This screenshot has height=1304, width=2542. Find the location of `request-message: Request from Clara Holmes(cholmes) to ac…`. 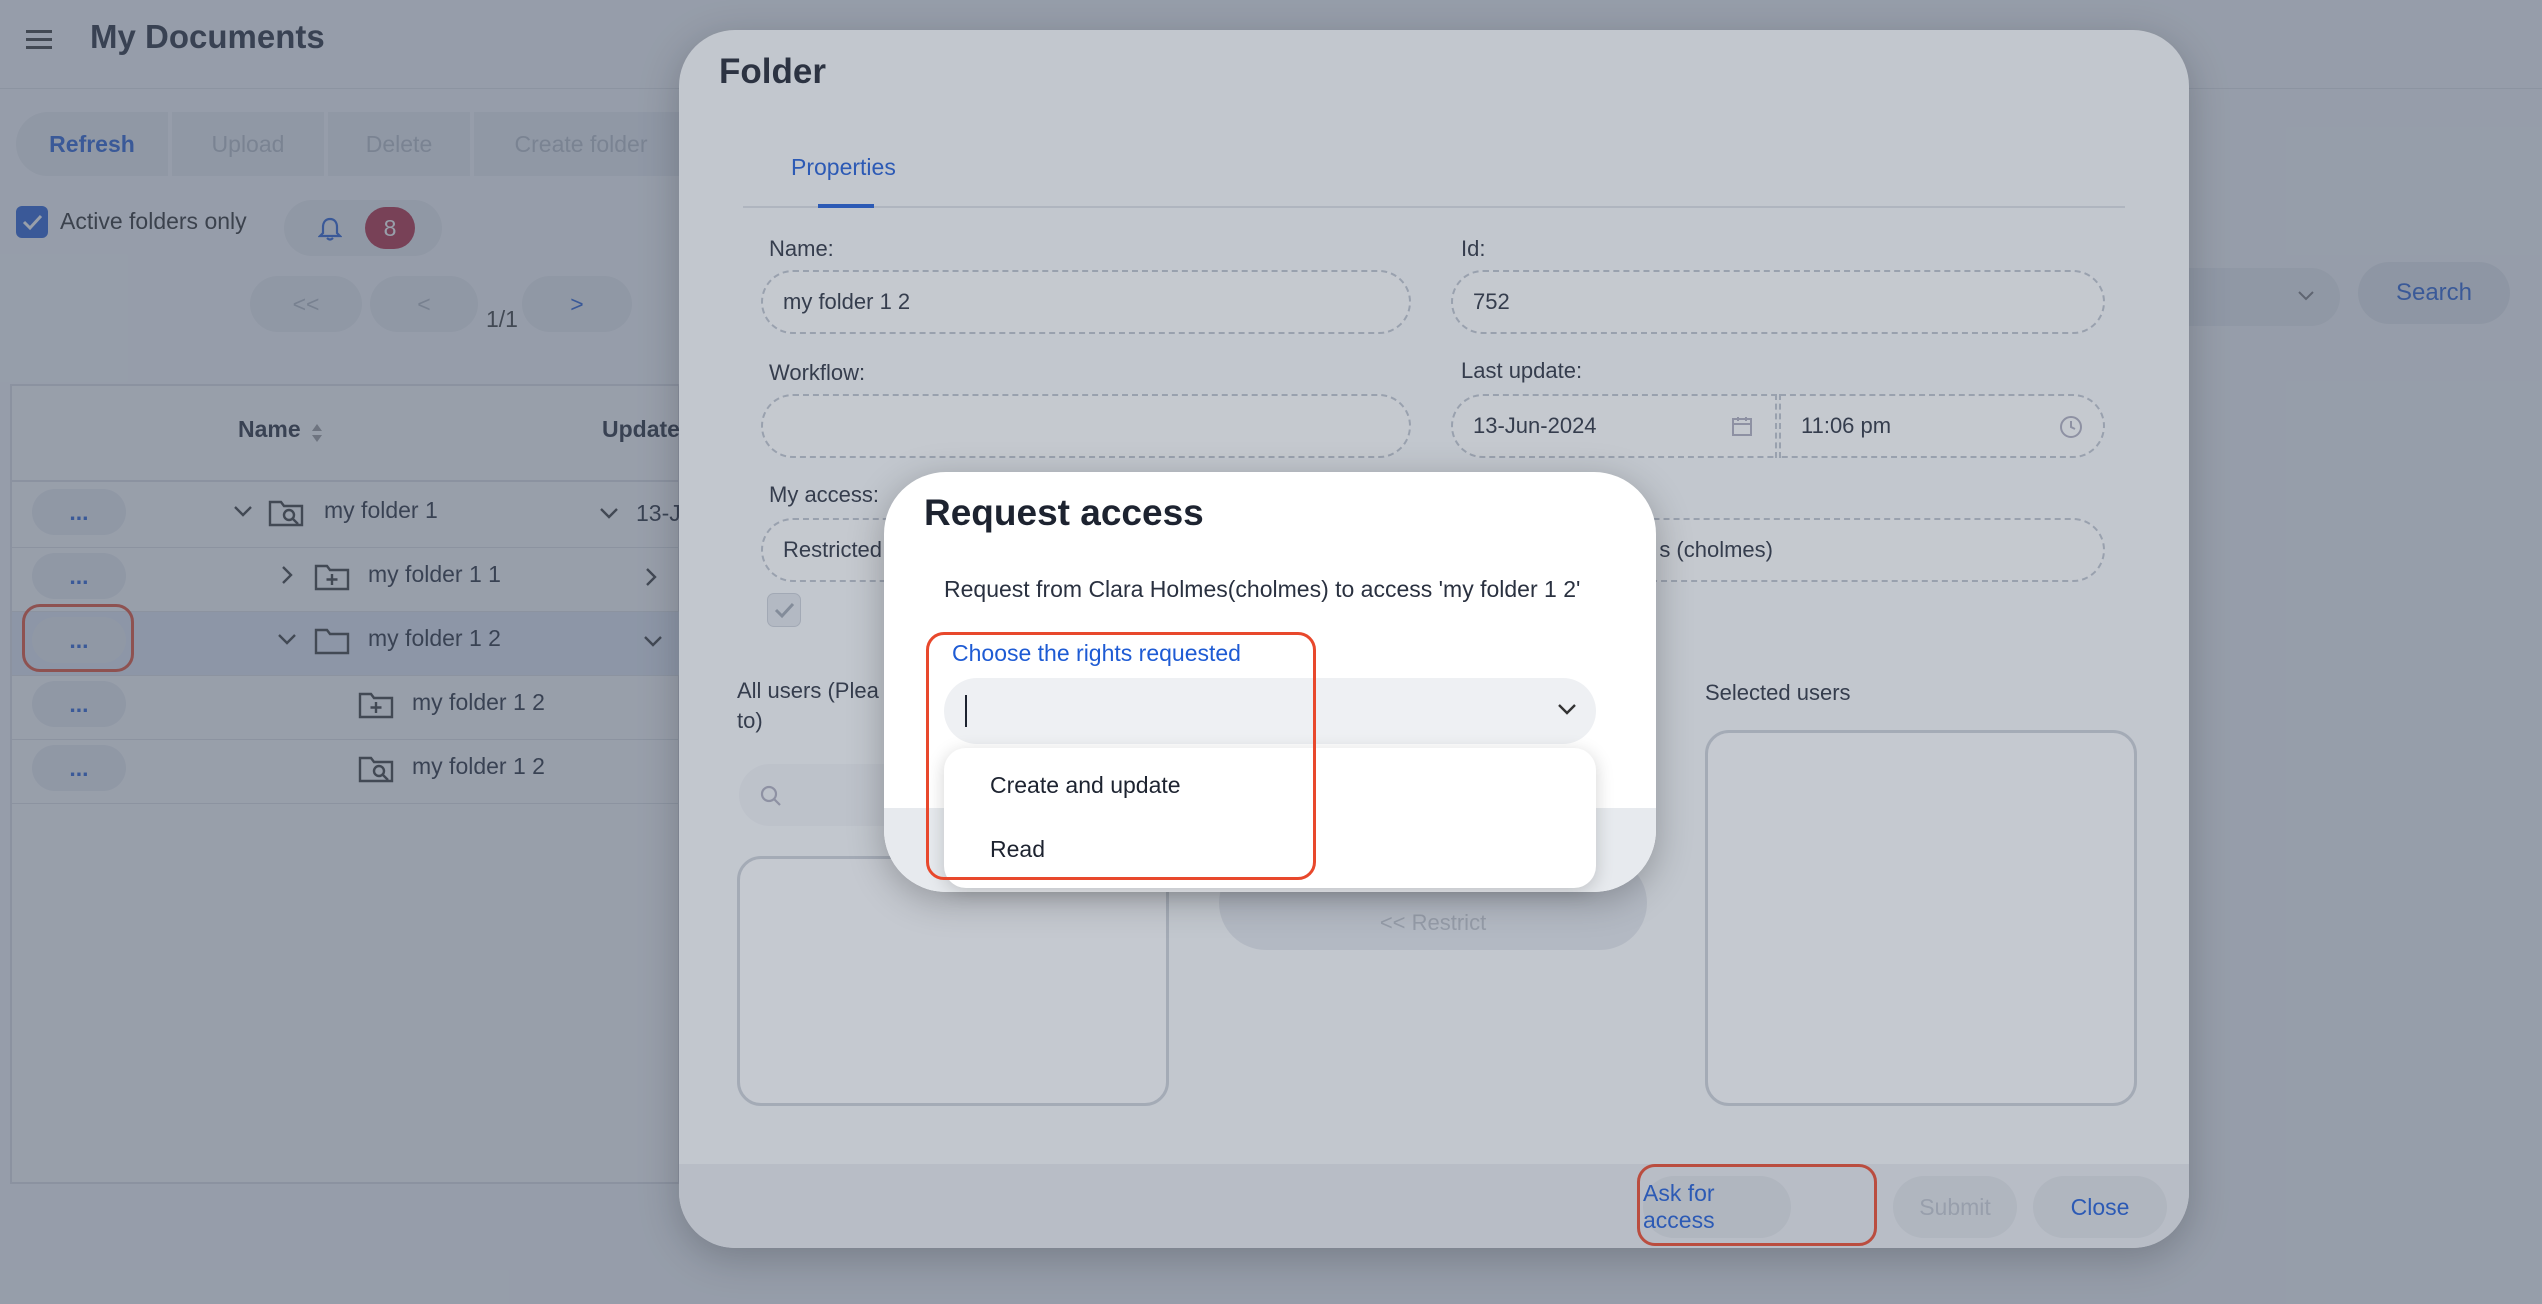

request-message: Request from Clara Holmes(cholmes) to ac… is located at coordinates (1262, 589).